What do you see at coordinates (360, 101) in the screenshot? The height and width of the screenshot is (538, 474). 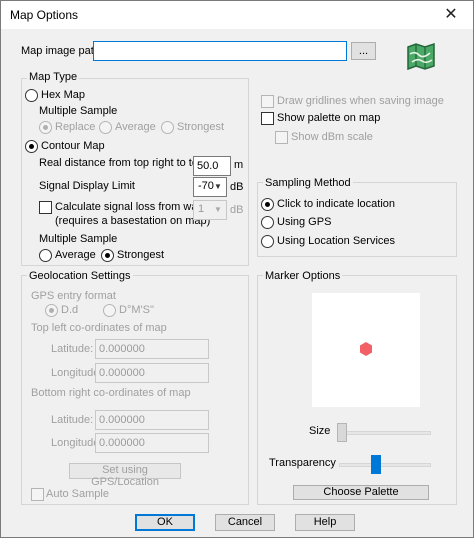 I see `draw-gridlines-label: Draw gridlines when saving image` at bounding box center [360, 101].